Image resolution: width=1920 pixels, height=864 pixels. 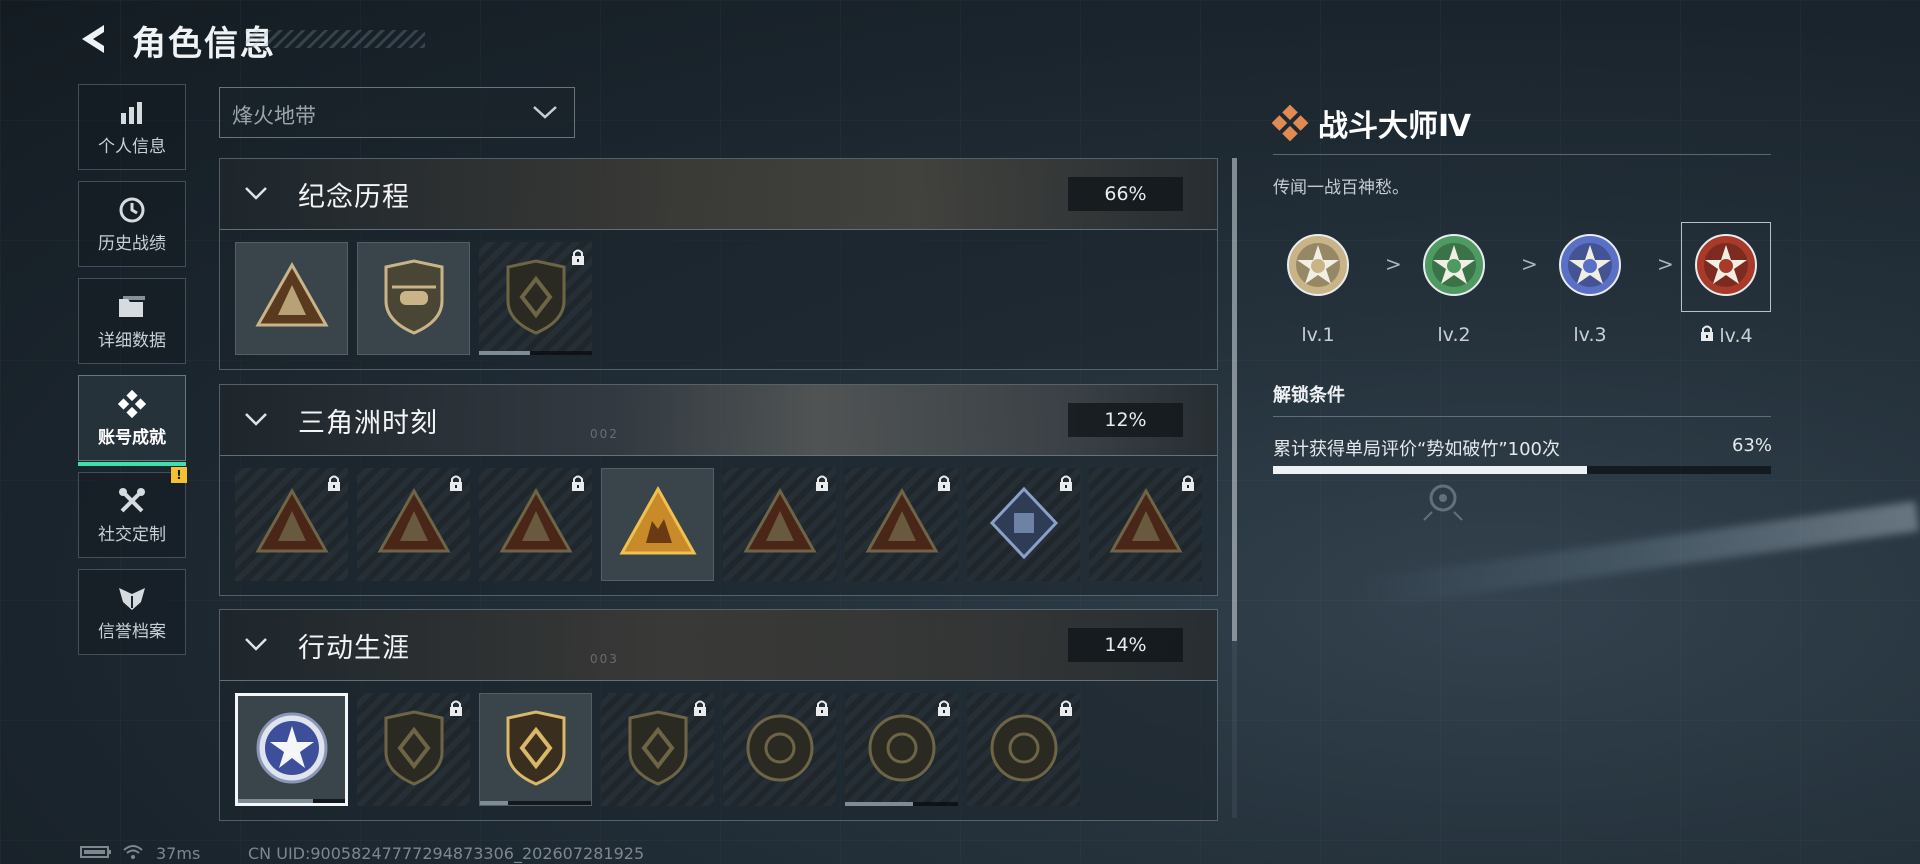 I want to click on section-title: 三角洲时刻, so click(x=368, y=423).